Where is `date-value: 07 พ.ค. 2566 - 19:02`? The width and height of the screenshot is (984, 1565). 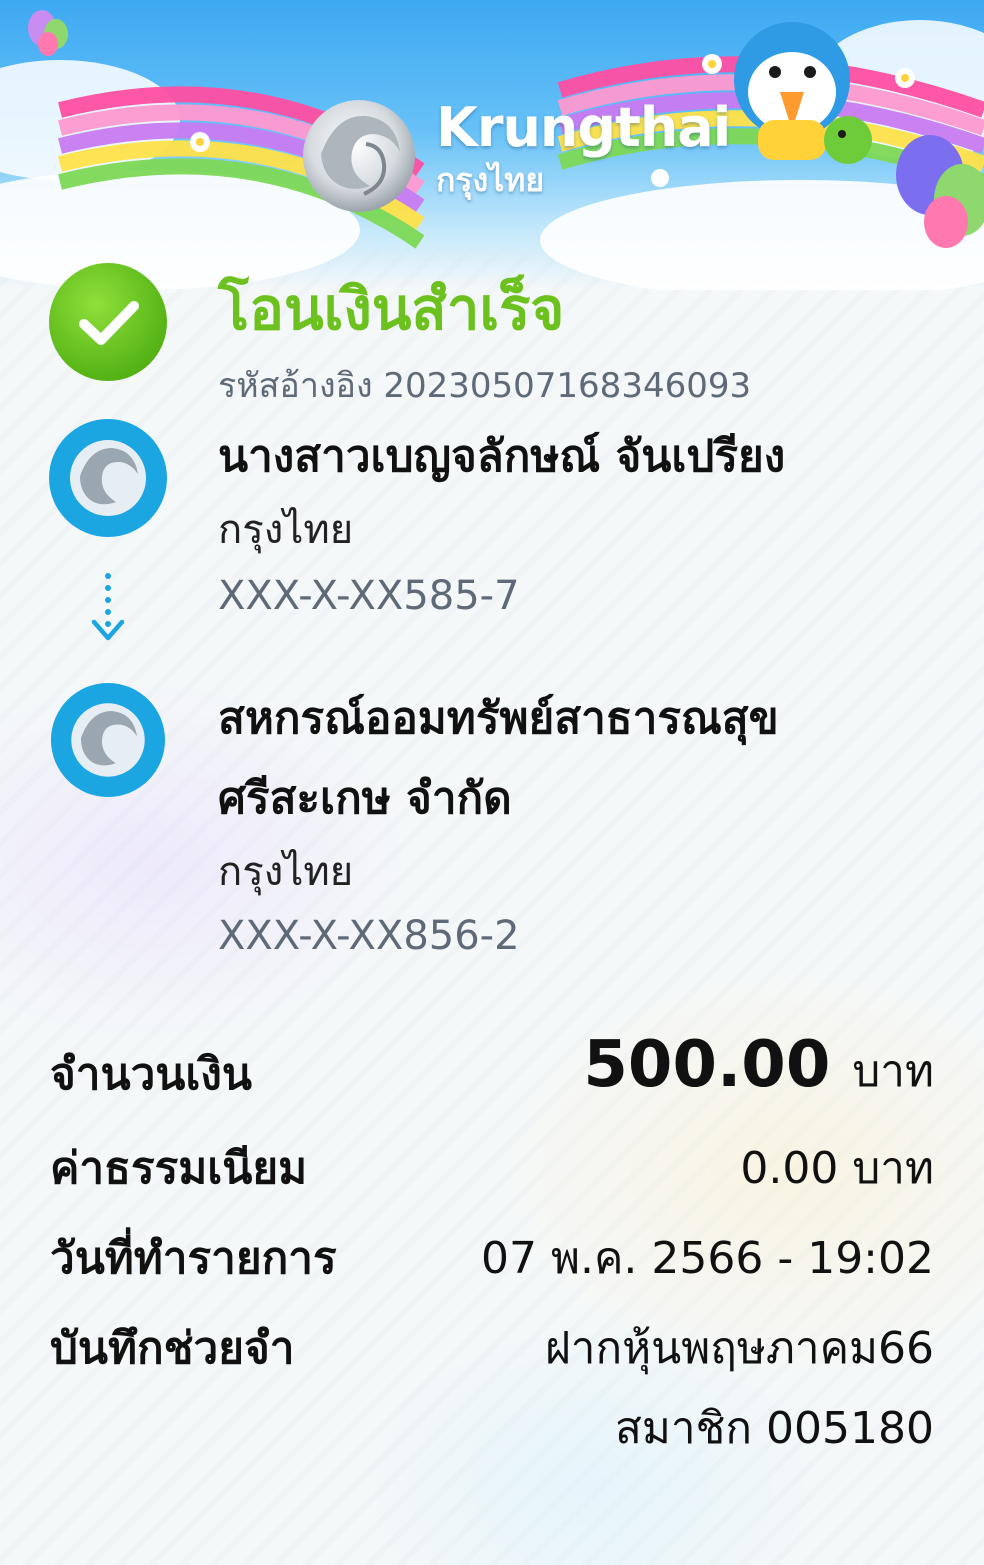 date-value: 07 พ.ค. 2566 - 19:02 is located at coordinates (707, 1258).